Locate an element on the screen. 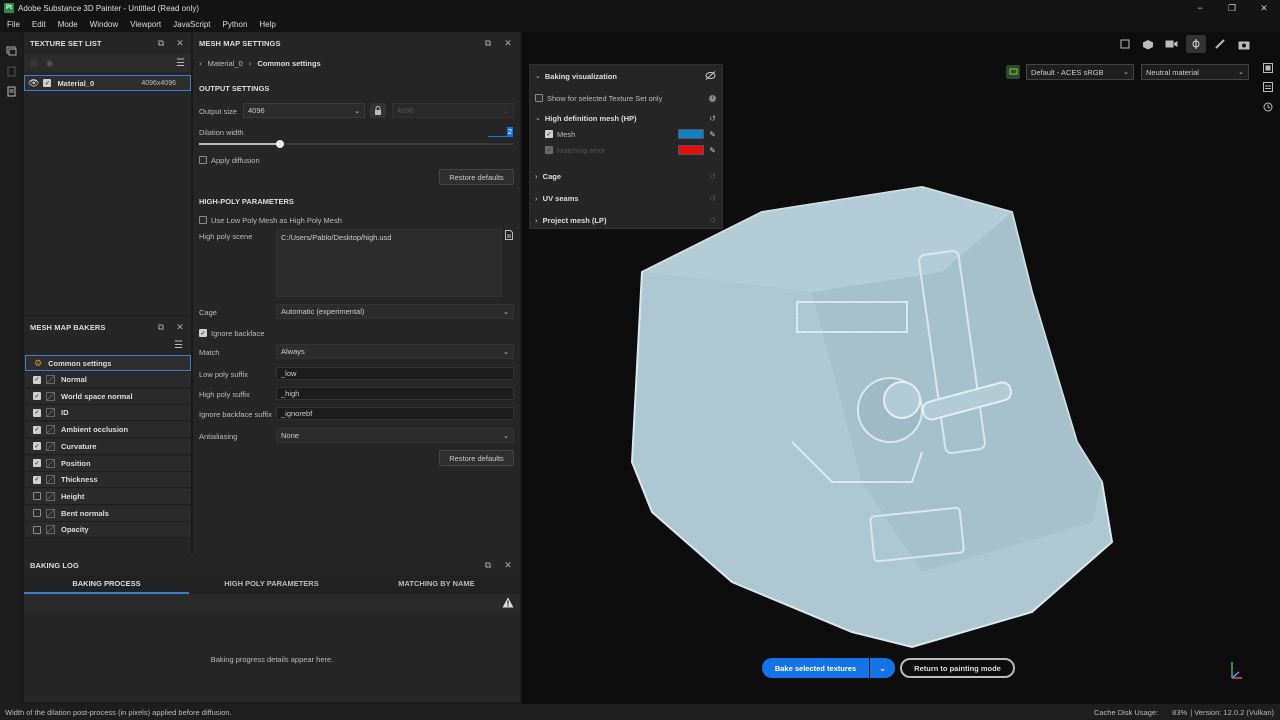 The width and height of the screenshot is (1280, 720). baker-row: ✓ Ambient occlusion is located at coordinates (108, 430).